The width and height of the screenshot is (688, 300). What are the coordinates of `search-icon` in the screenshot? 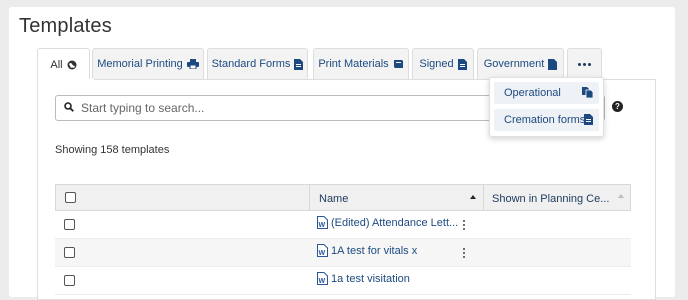 It's located at (69, 108).